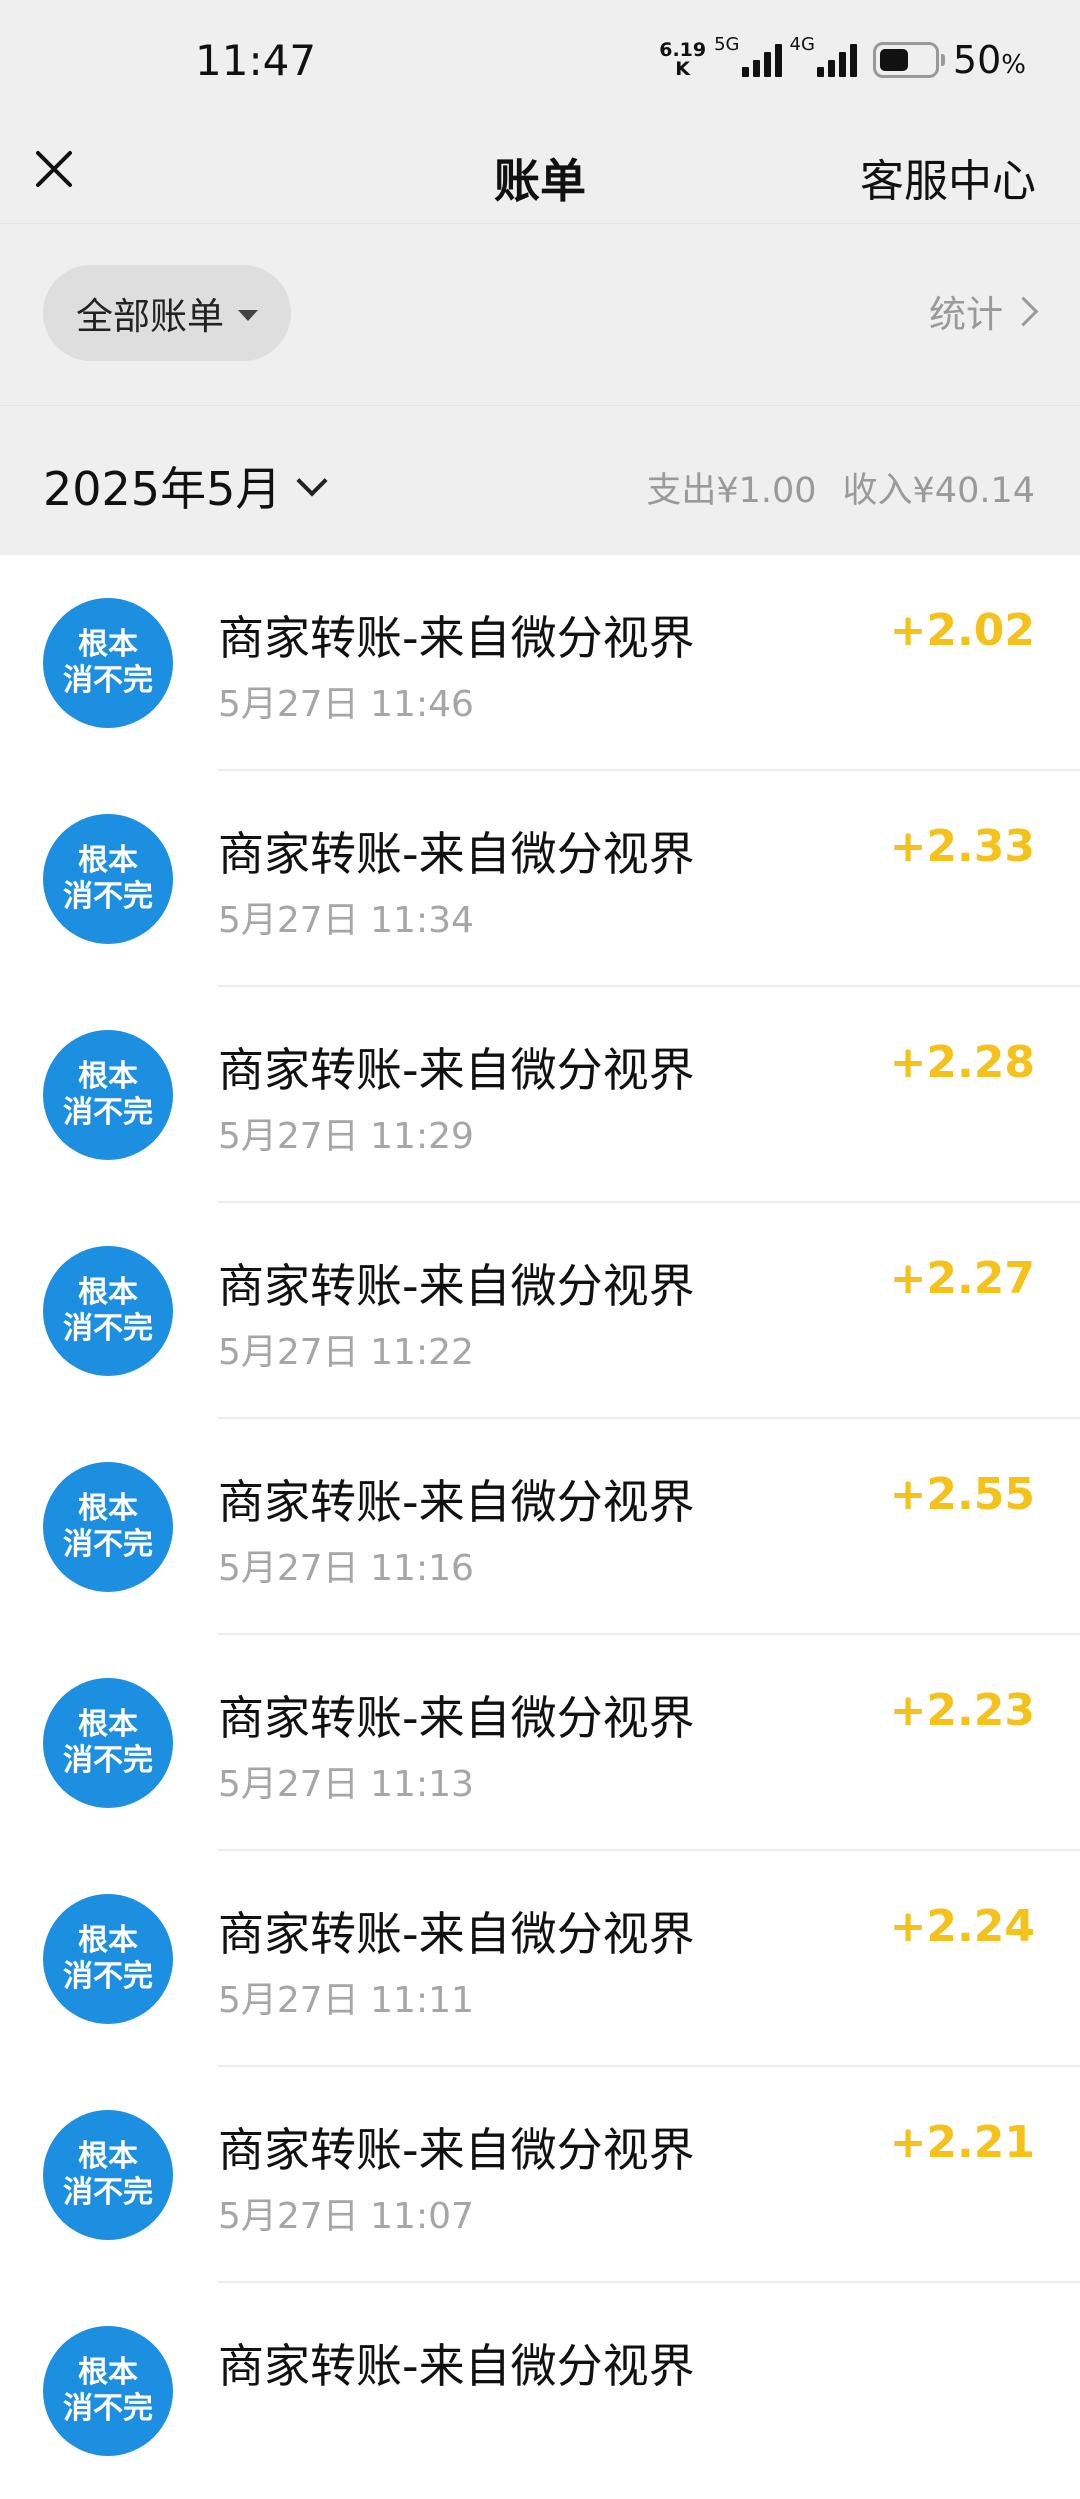  I want to click on transaction-row: 根本 消不完 商家转账-来自微分视界 5月27日 11:34 +2.33, so click(540, 879).